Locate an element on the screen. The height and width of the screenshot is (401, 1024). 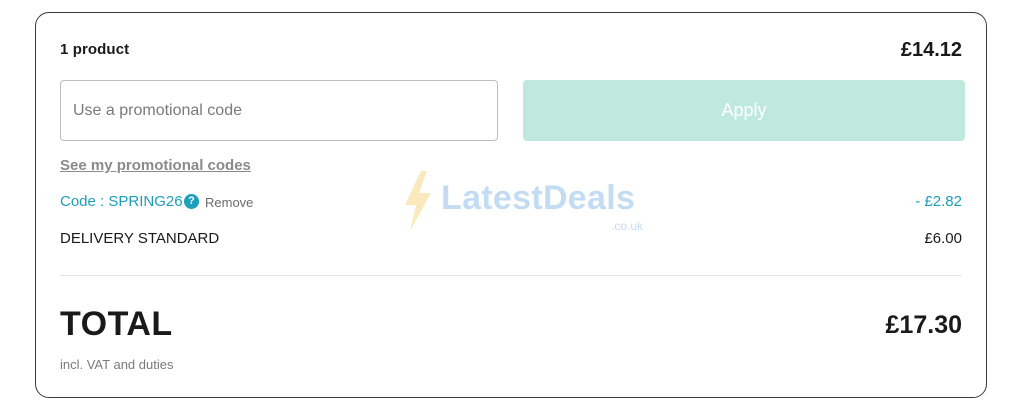
divider is located at coordinates (511, 275).